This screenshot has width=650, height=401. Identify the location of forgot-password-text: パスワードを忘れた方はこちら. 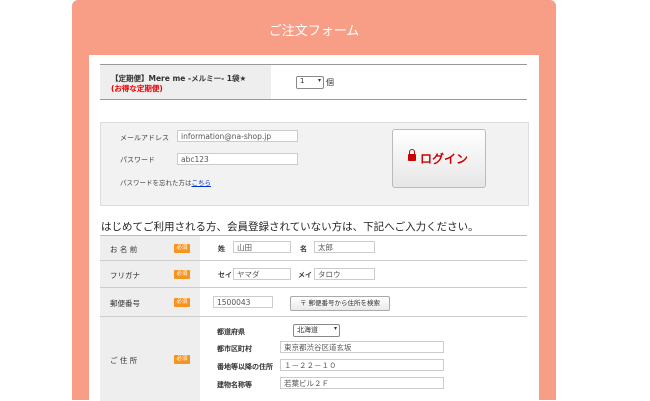
(165, 182).